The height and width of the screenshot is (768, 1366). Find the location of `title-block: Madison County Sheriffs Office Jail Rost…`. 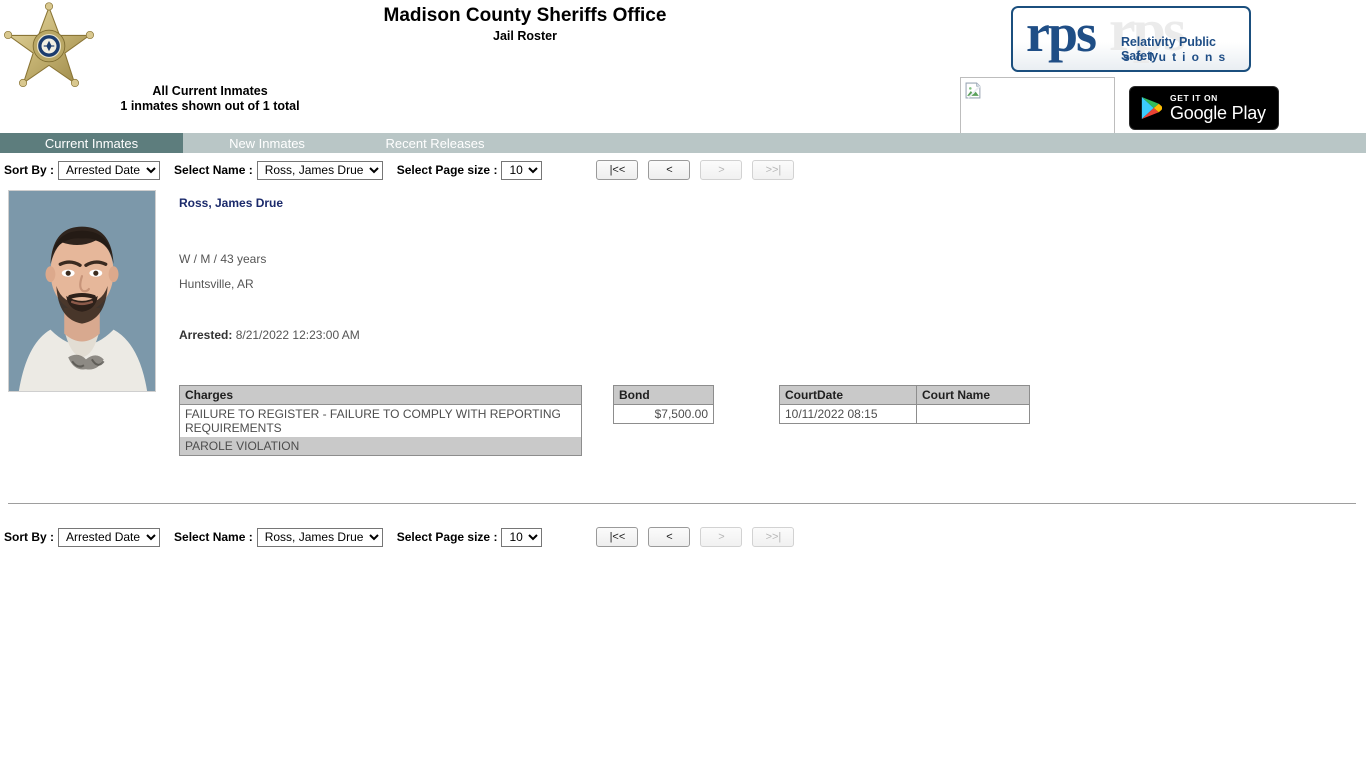

title-block: Madison County Sheriffs Office Jail Rost… is located at coordinates (525, 24).